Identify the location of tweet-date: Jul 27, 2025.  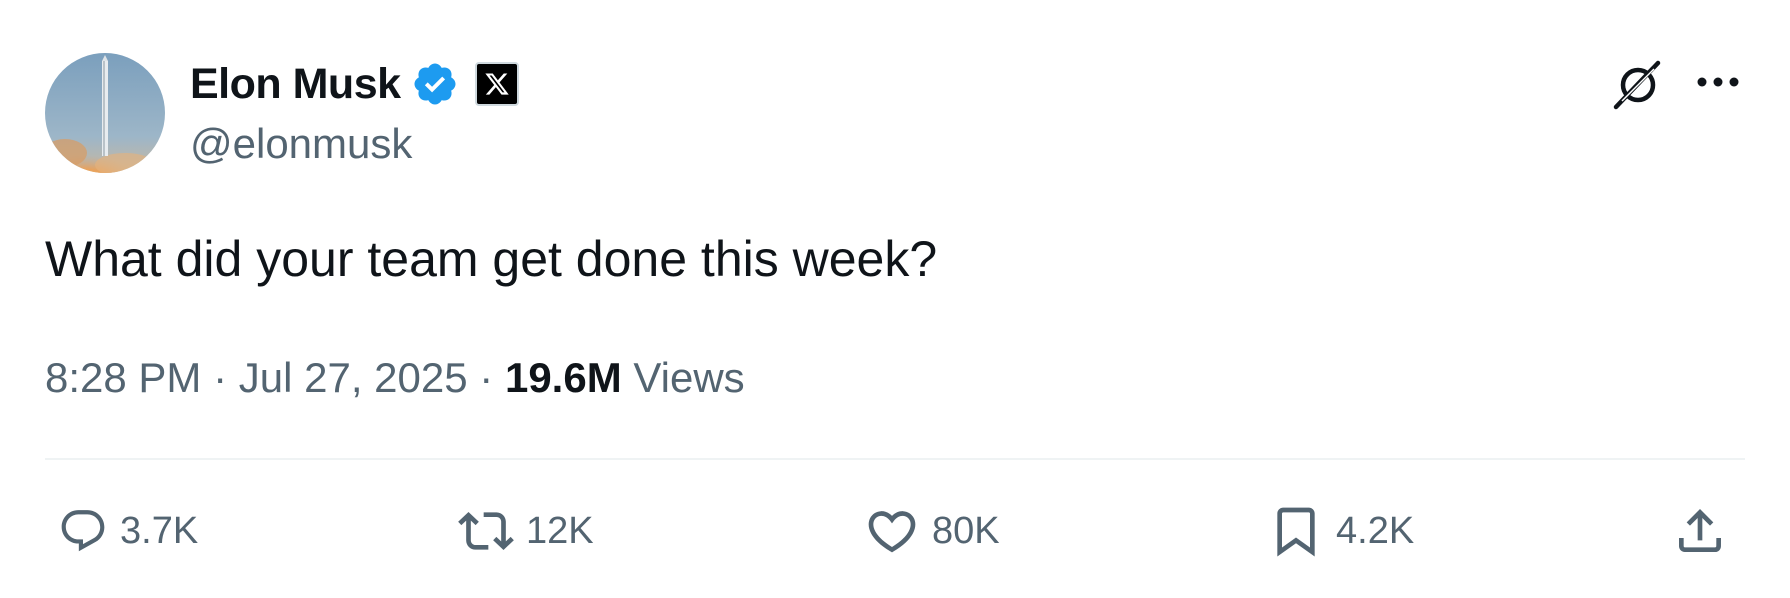
(353, 377).